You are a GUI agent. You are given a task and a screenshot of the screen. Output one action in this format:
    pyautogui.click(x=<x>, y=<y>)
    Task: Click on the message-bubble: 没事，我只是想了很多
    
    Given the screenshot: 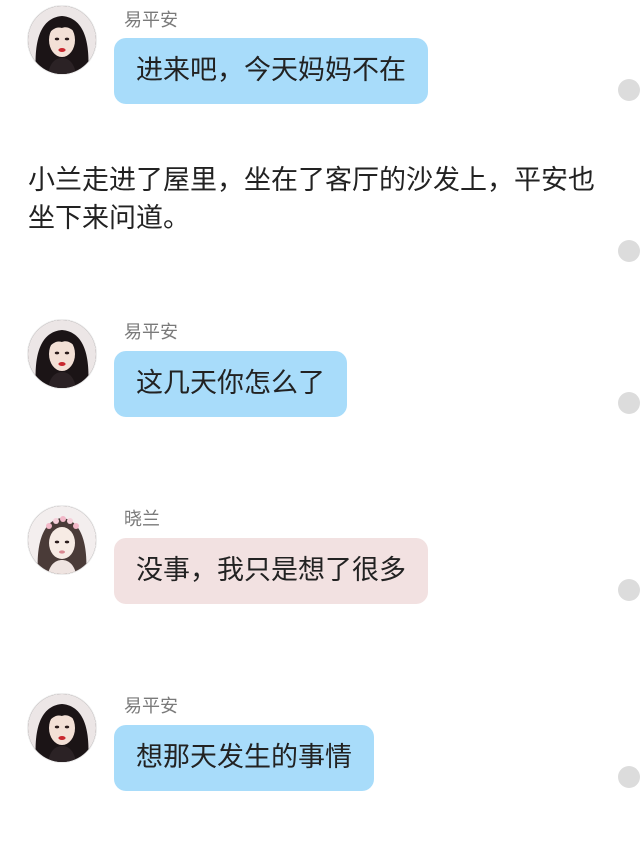 What is the action you would take?
    pyautogui.click(x=271, y=571)
    